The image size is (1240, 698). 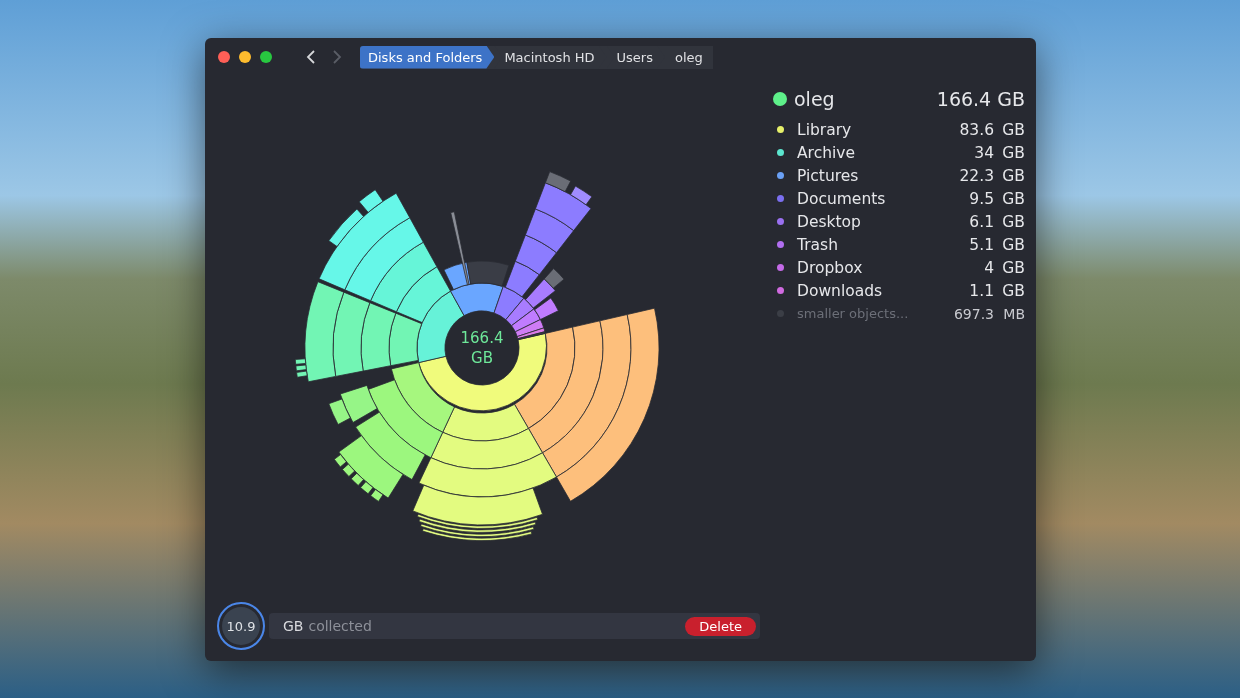 I want to click on legend-unit: MB, so click(x=1013, y=313).